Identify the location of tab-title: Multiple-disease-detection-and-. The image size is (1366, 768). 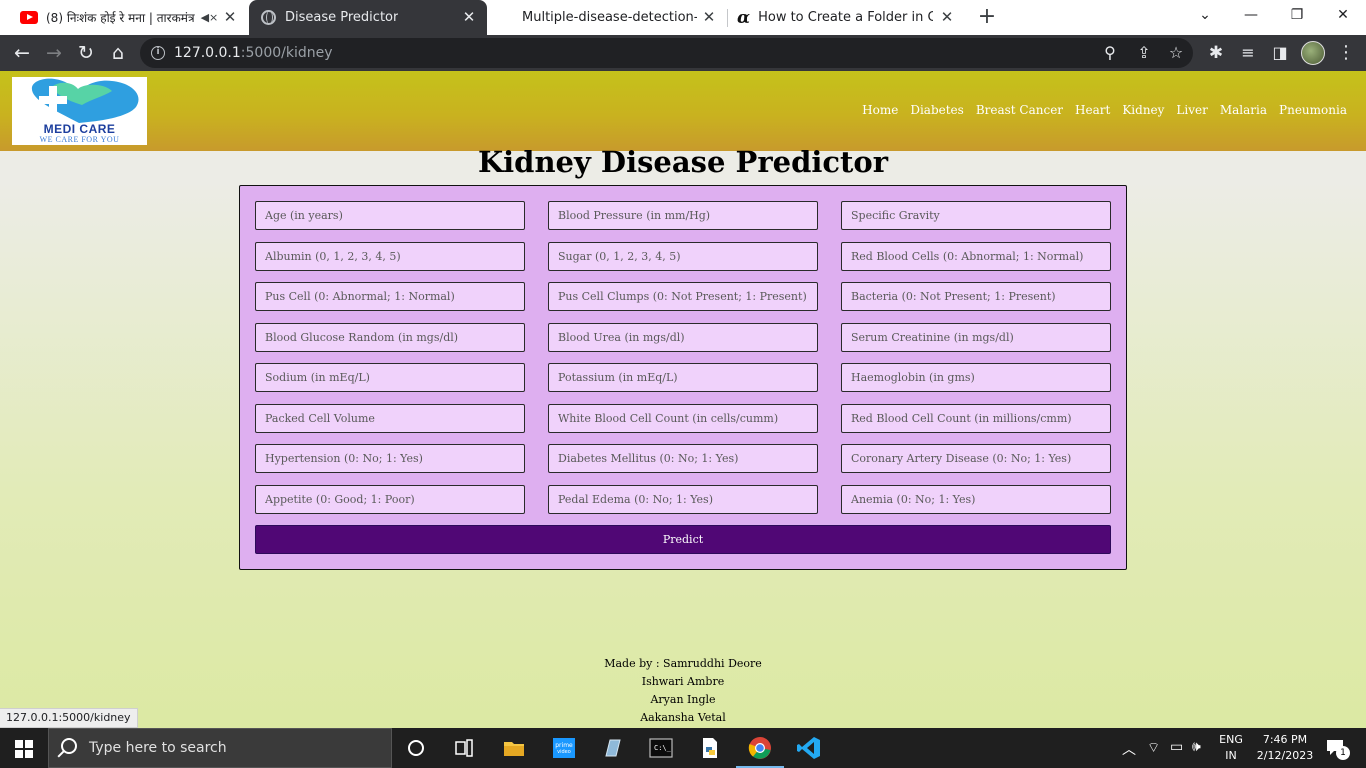
(609, 17).